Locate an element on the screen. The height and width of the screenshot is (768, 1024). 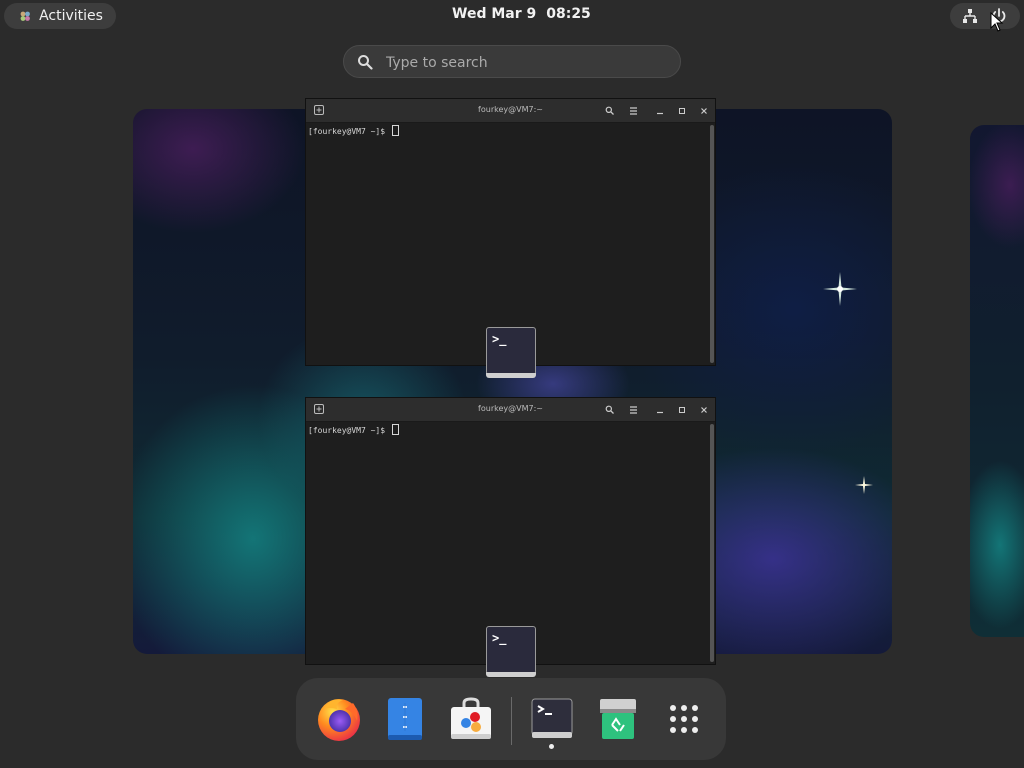
search-input is located at coordinates (526, 63).